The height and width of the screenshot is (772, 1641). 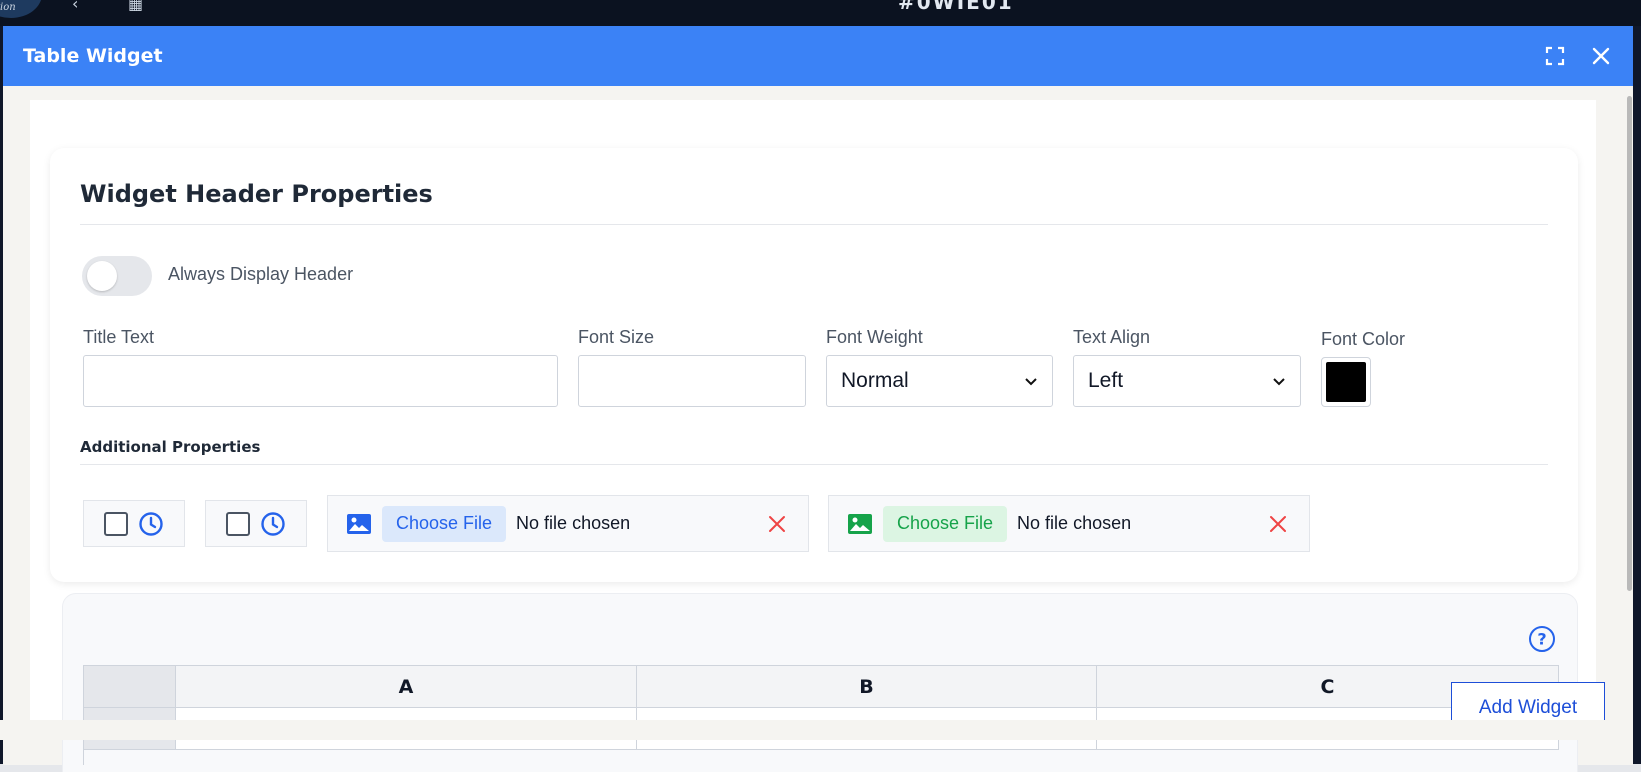 What do you see at coordinates (8, 7) in the screenshot?
I see `background-logo-text: ion` at bounding box center [8, 7].